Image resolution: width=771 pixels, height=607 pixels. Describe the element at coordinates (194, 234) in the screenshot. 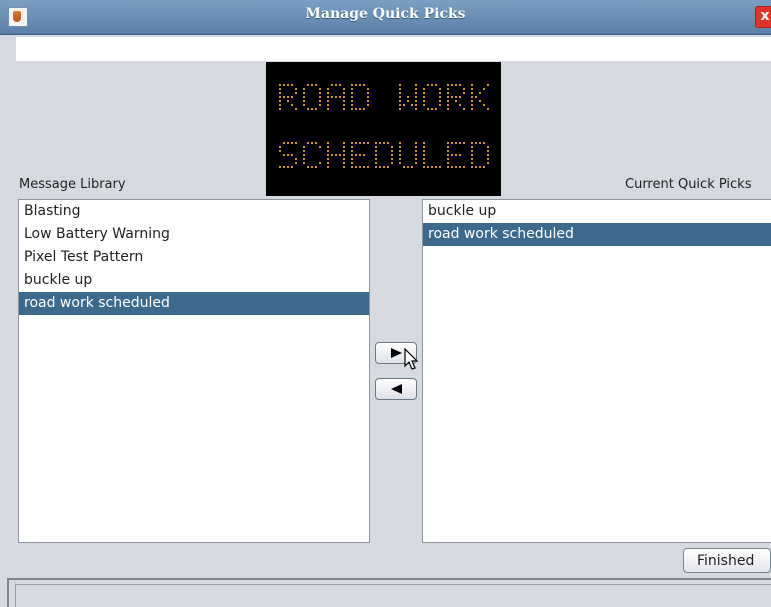

I see `library-item-low-battery-warning: Low Battery Warning` at that location.